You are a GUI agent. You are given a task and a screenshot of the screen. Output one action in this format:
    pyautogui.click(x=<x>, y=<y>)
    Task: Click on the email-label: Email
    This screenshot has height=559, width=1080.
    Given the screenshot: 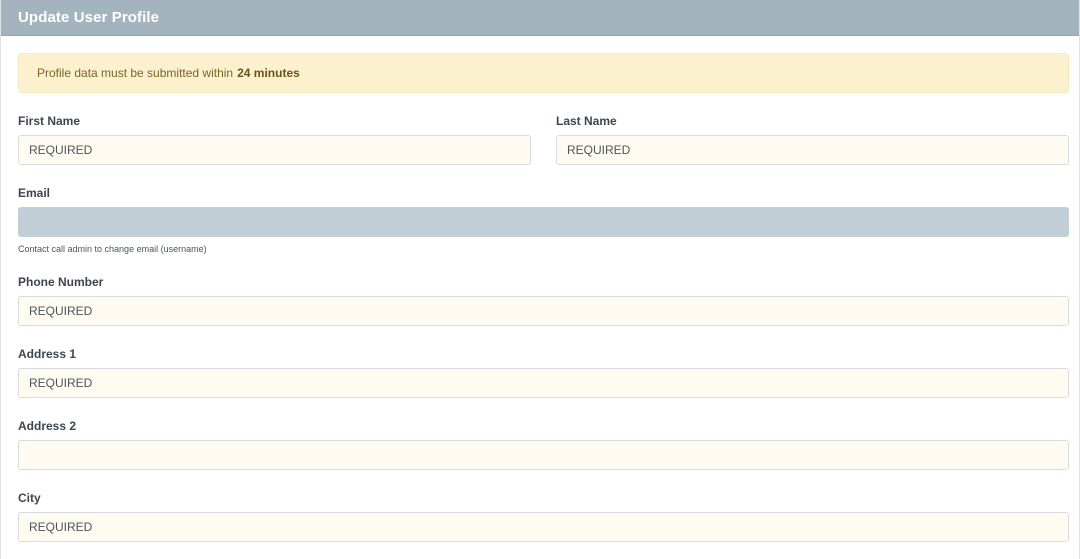 What is the action you would take?
    pyautogui.click(x=34, y=193)
    